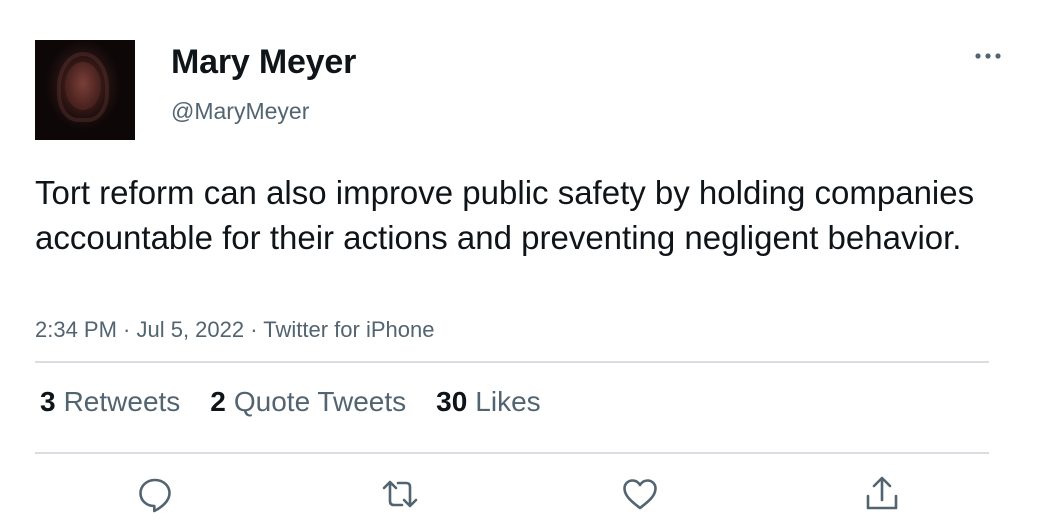 This screenshot has height=525, width=1050. Describe the element at coordinates (218, 401) in the screenshot. I see `quote-tweets-count: 2` at that location.